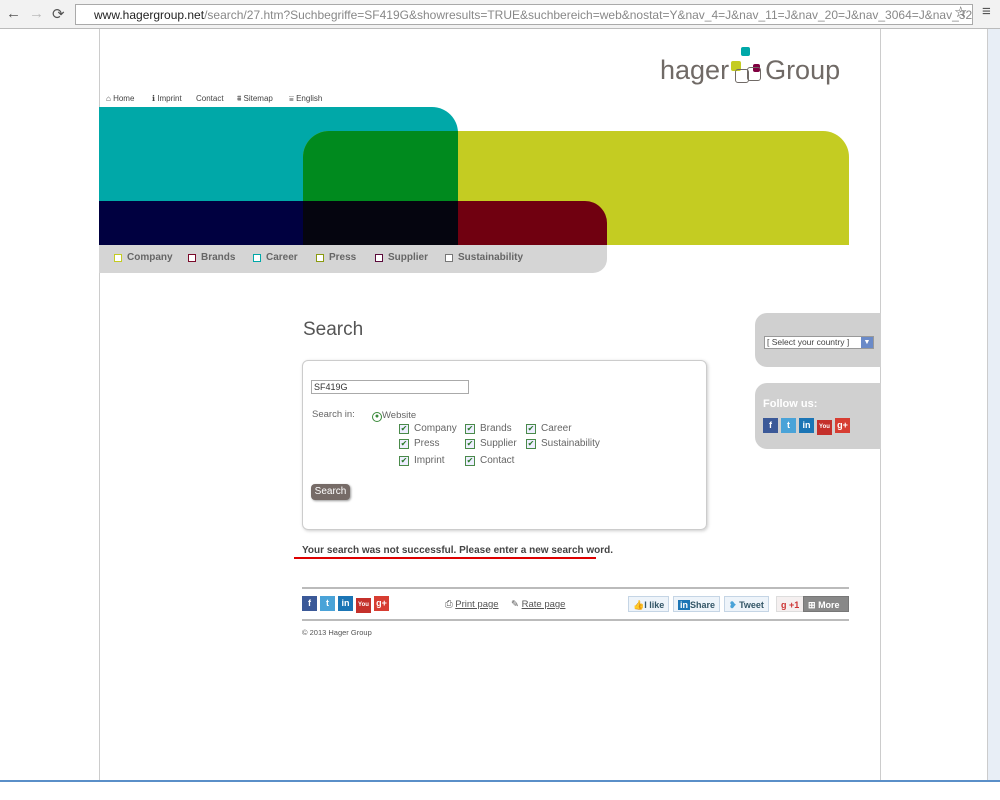  Describe the element at coordinates (515, 604) in the screenshot. I see `pencil-icon: ✎` at that location.